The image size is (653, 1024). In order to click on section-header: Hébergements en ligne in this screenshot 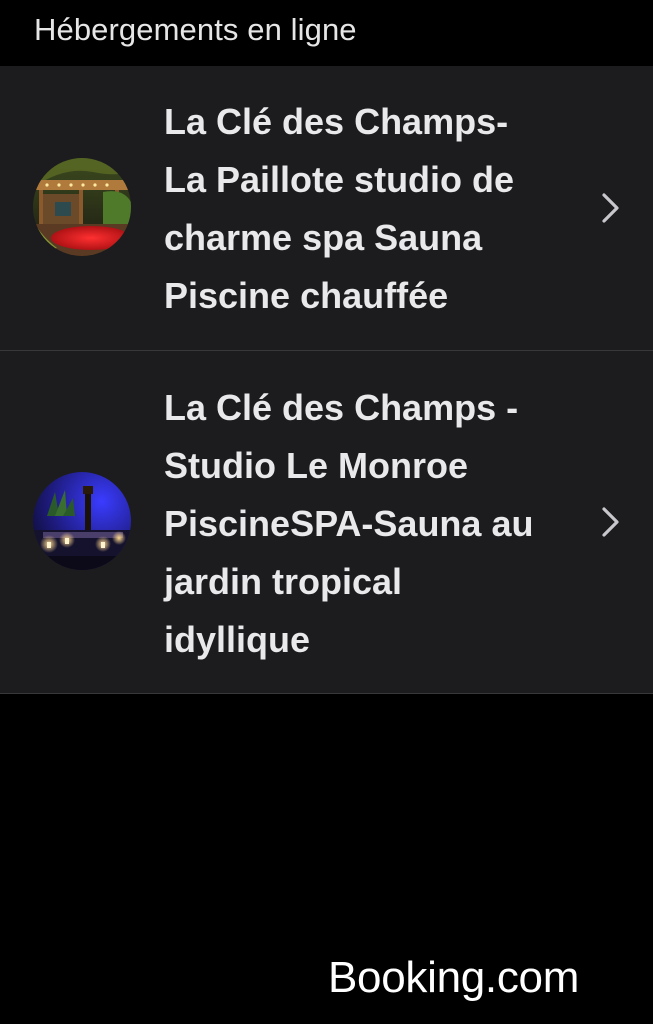, I will do `click(326, 33)`.